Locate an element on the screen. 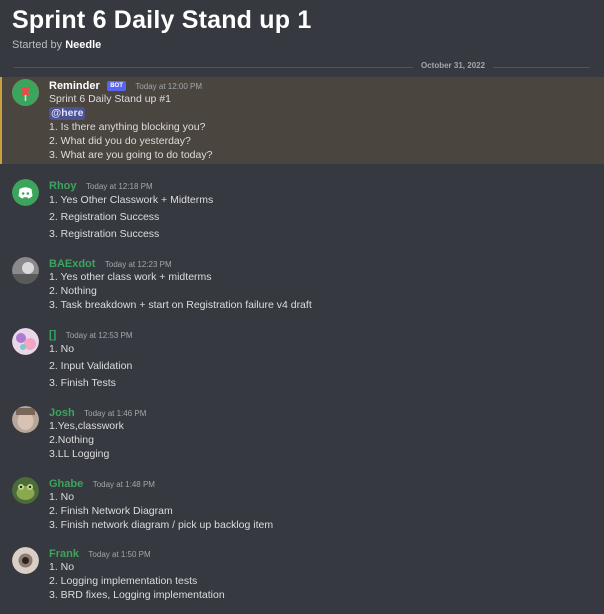 The width and height of the screenshot is (604, 614). timestamp: Today at 12:00 PM is located at coordinates (168, 86).